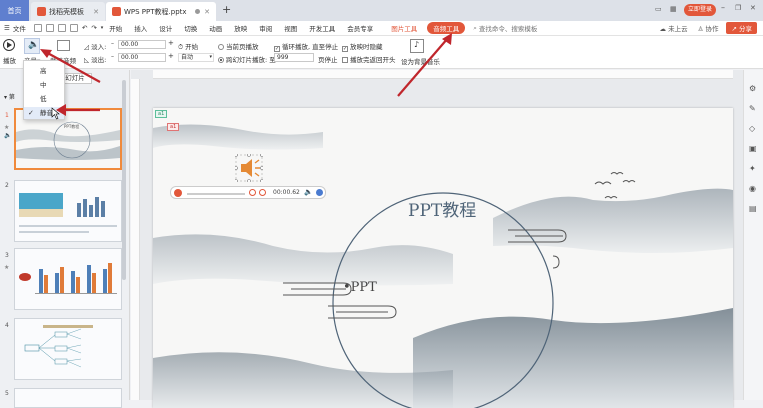 This screenshot has height=408, width=763. What do you see at coordinates (215, 28) in the screenshot?
I see `menu-item-animation: 动画` at bounding box center [215, 28].